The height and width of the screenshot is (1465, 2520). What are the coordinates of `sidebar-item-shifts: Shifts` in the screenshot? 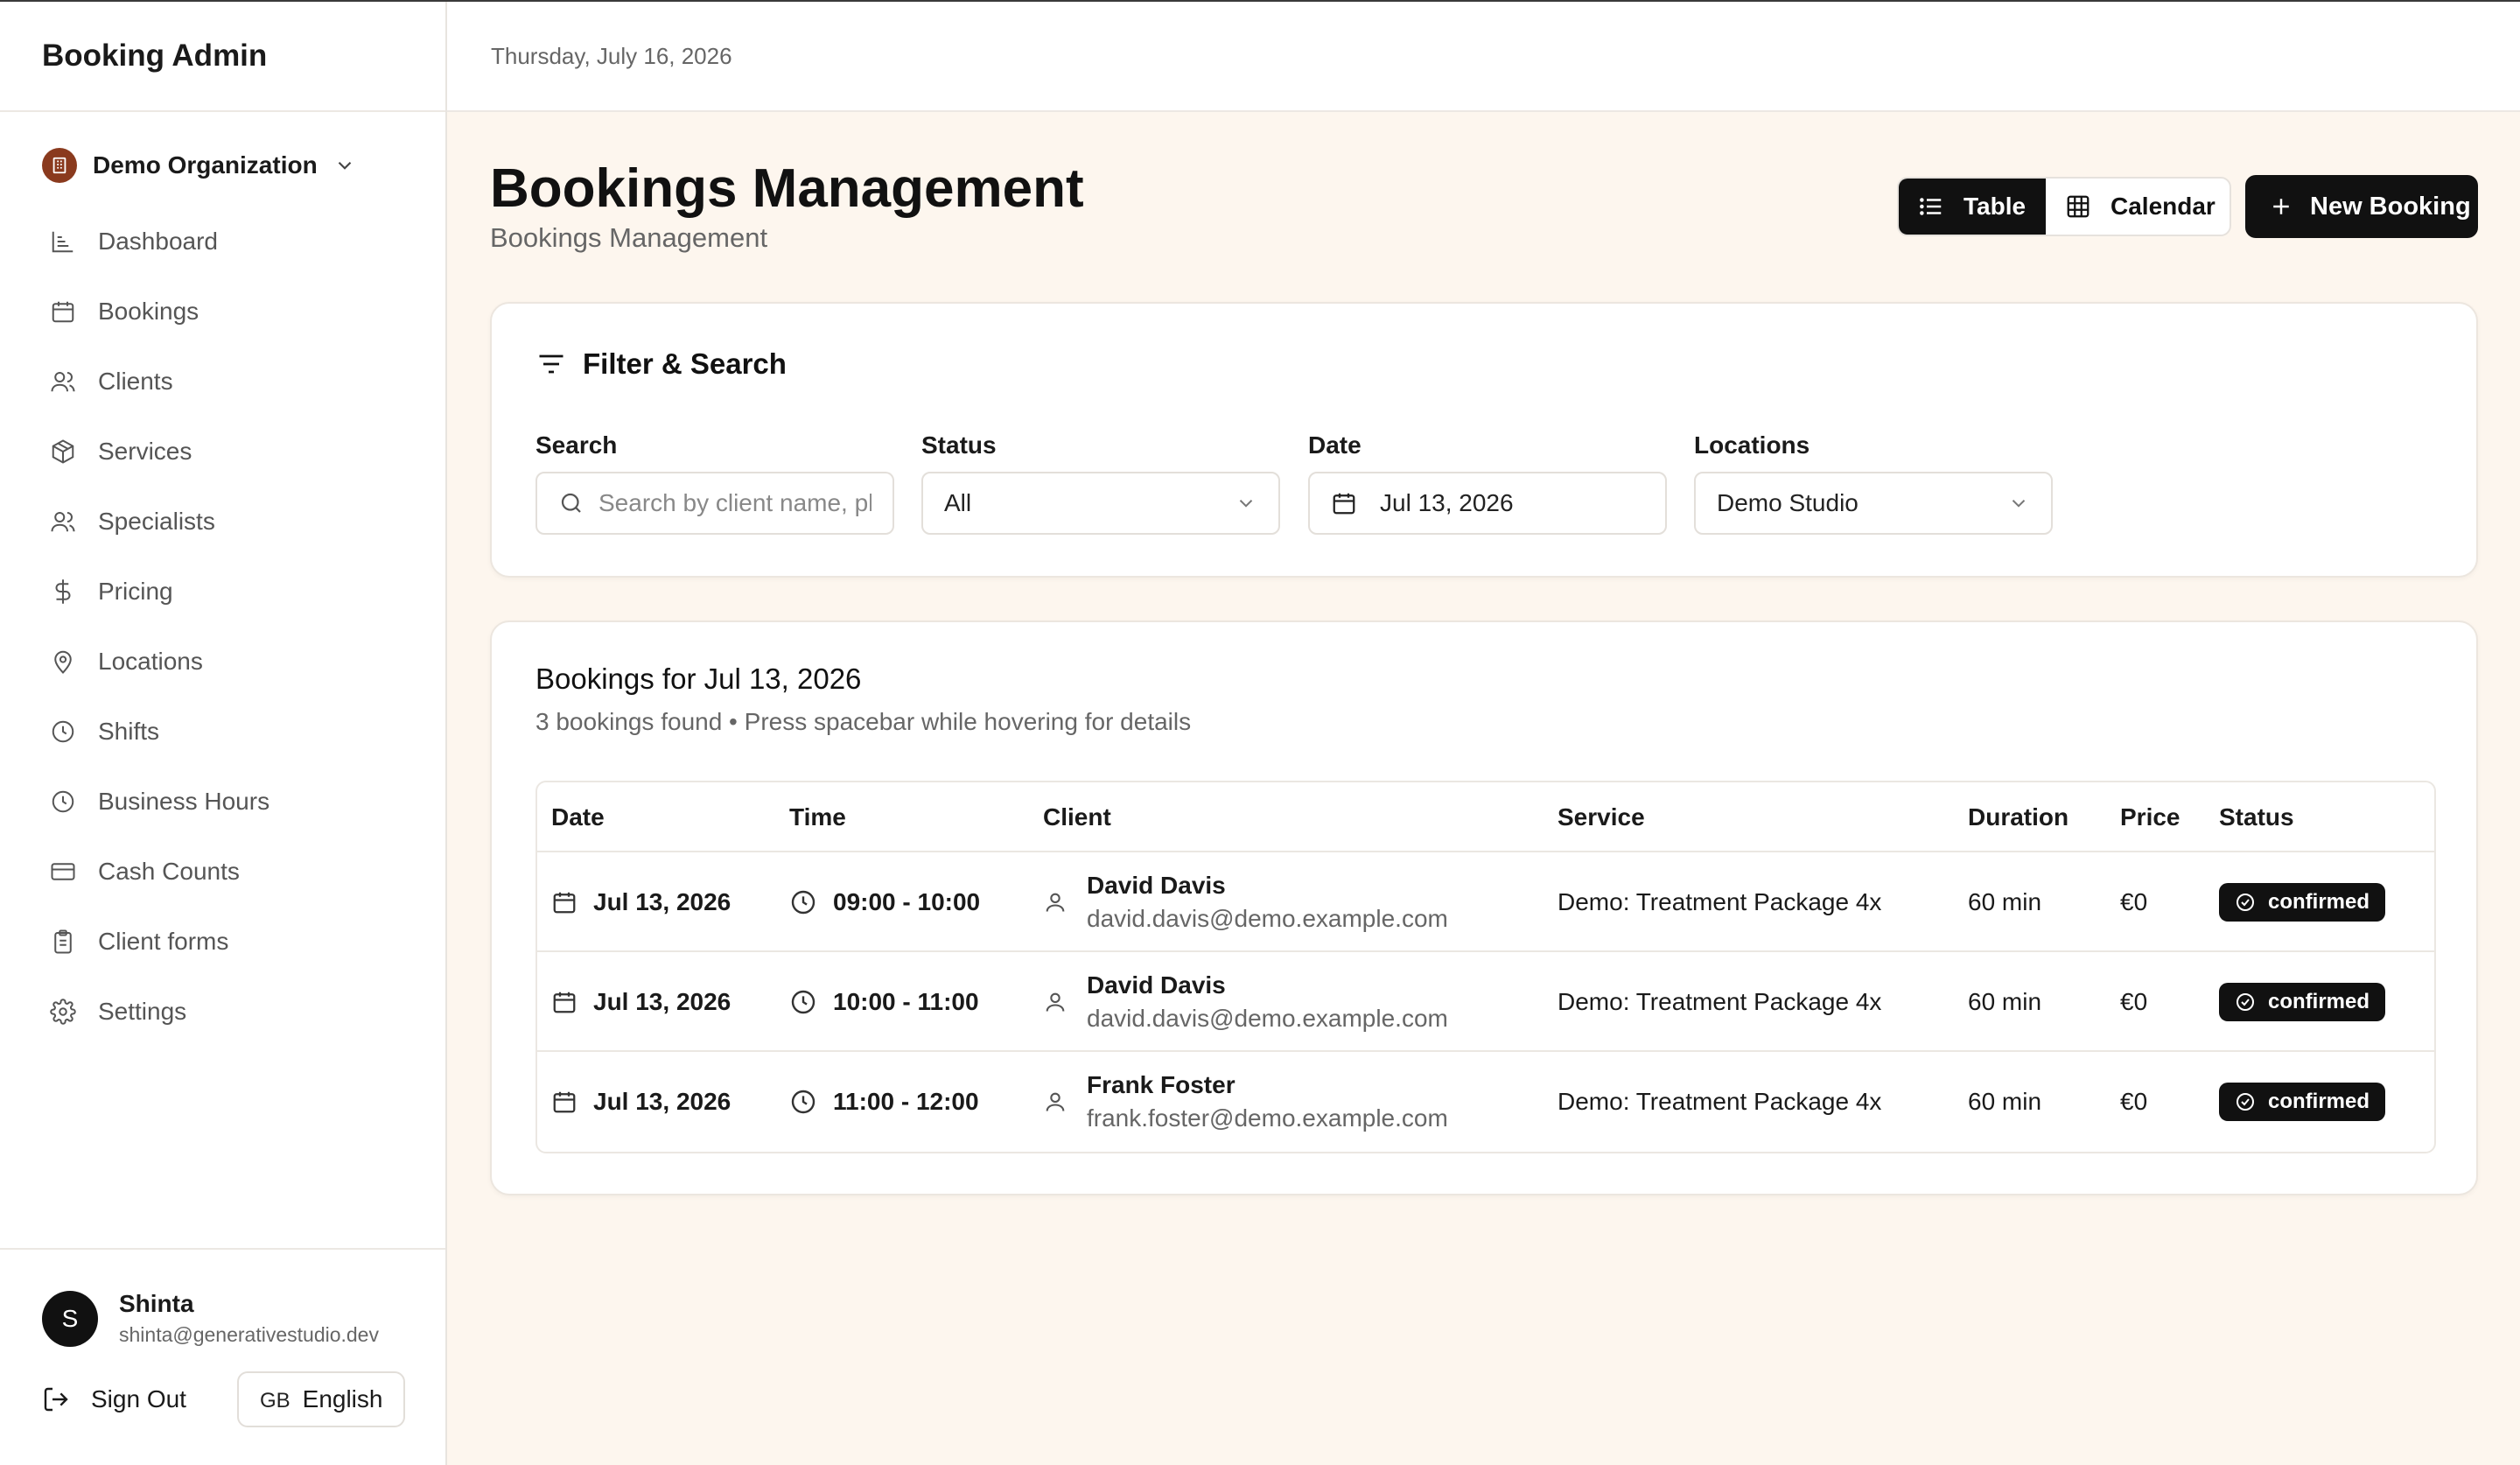 It's located at (222, 732).